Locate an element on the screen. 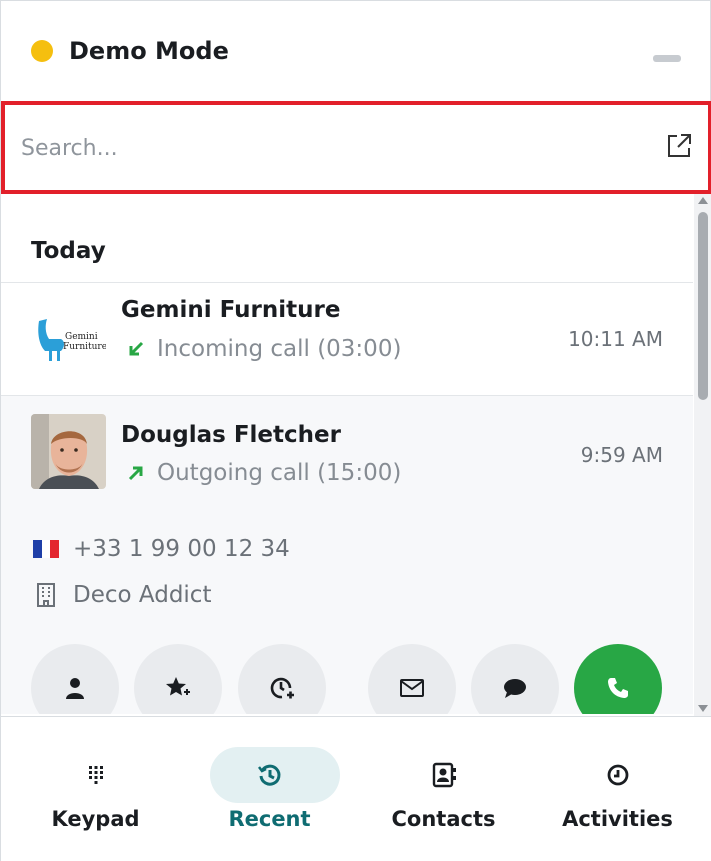 Image resolution: width=711 pixels, height=861 pixels. add-favorite-icon is located at coordinates (178, 686).